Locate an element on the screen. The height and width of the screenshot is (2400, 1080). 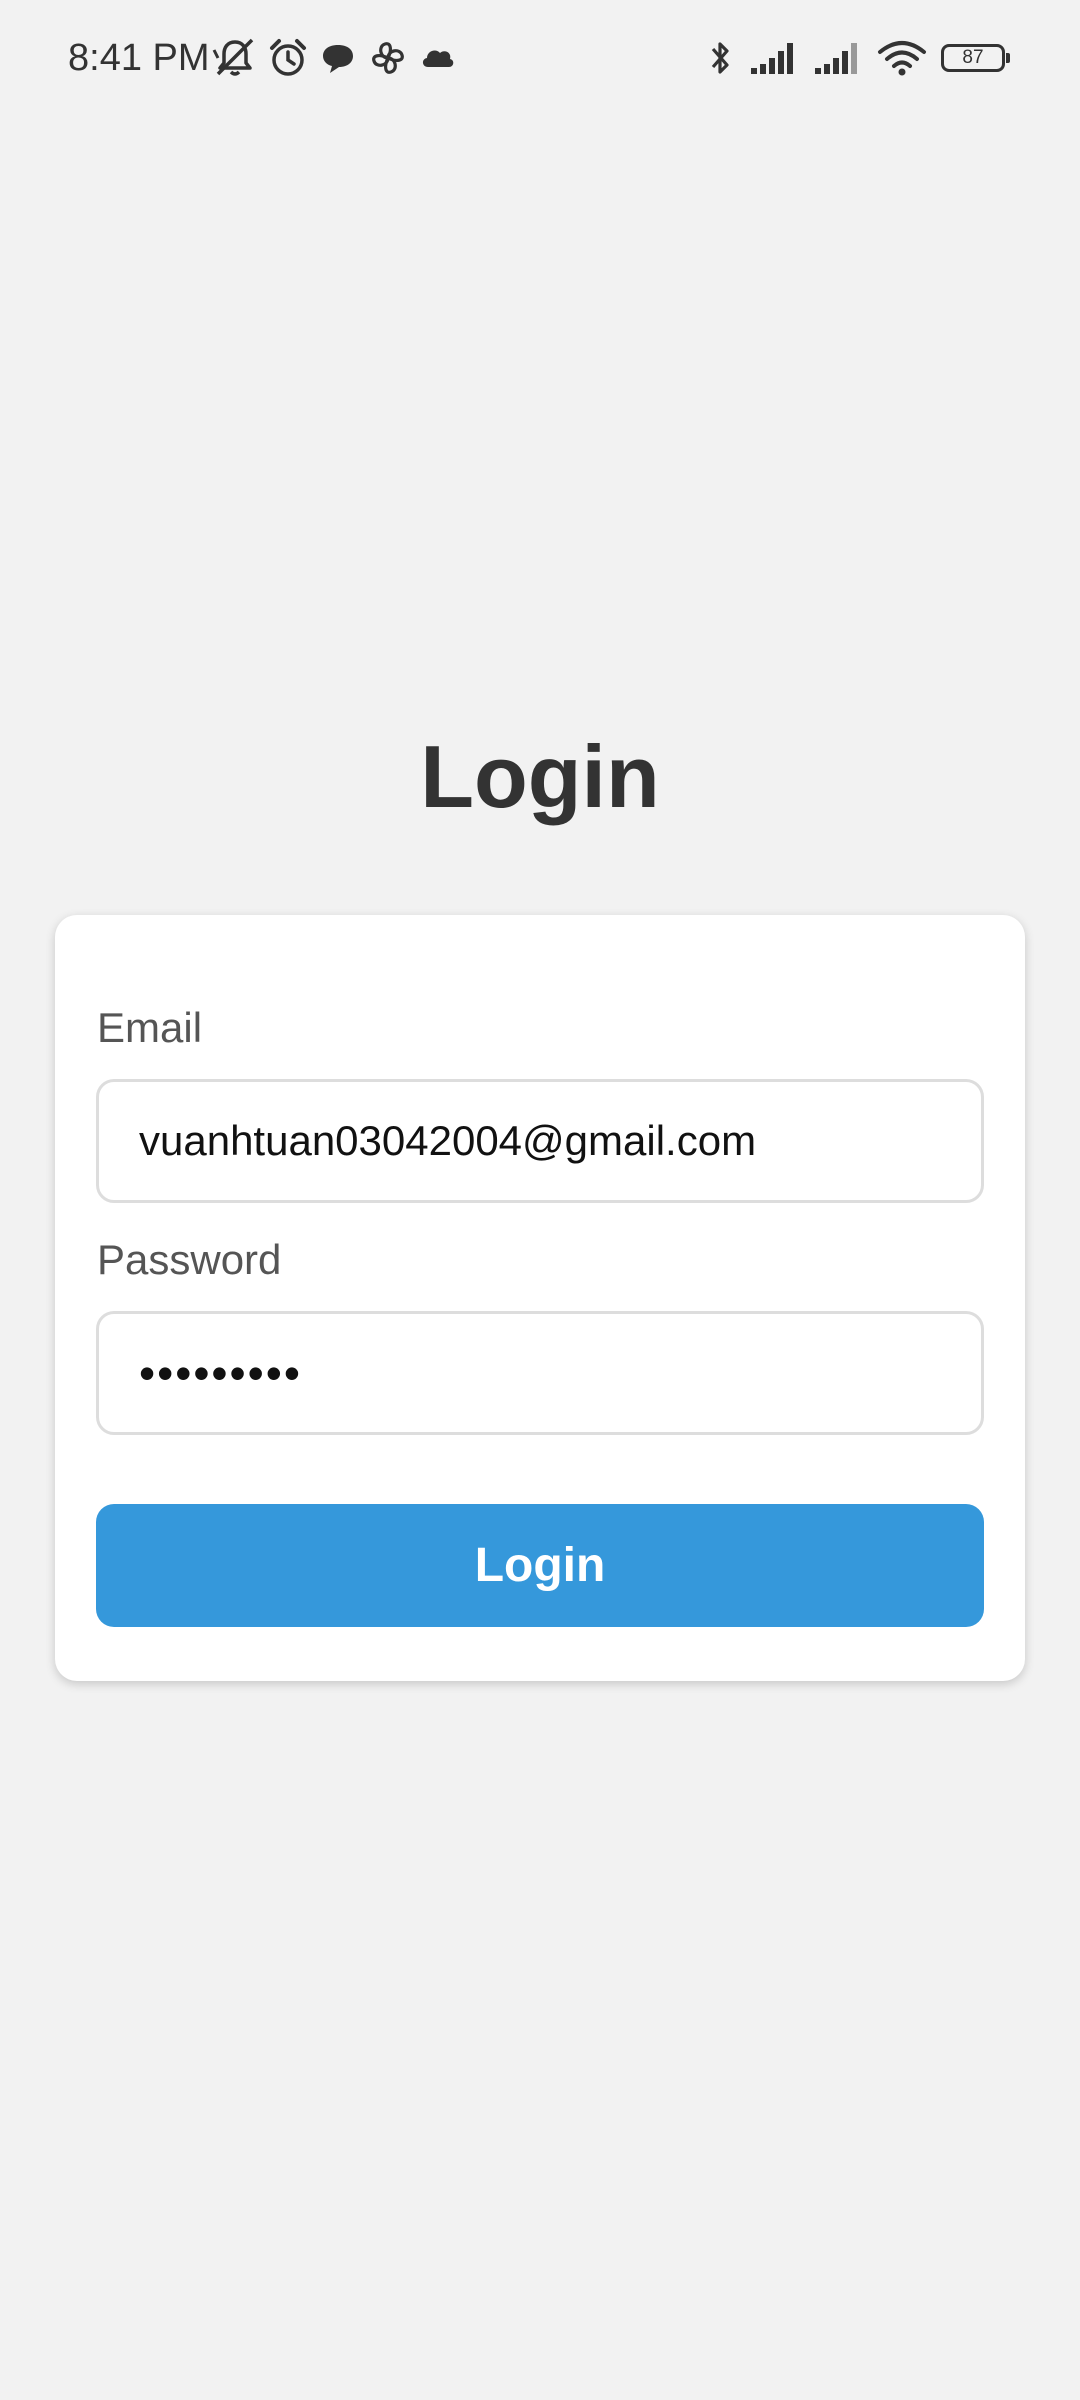
chat-bubble-icon is located at coordinates (338, 58).